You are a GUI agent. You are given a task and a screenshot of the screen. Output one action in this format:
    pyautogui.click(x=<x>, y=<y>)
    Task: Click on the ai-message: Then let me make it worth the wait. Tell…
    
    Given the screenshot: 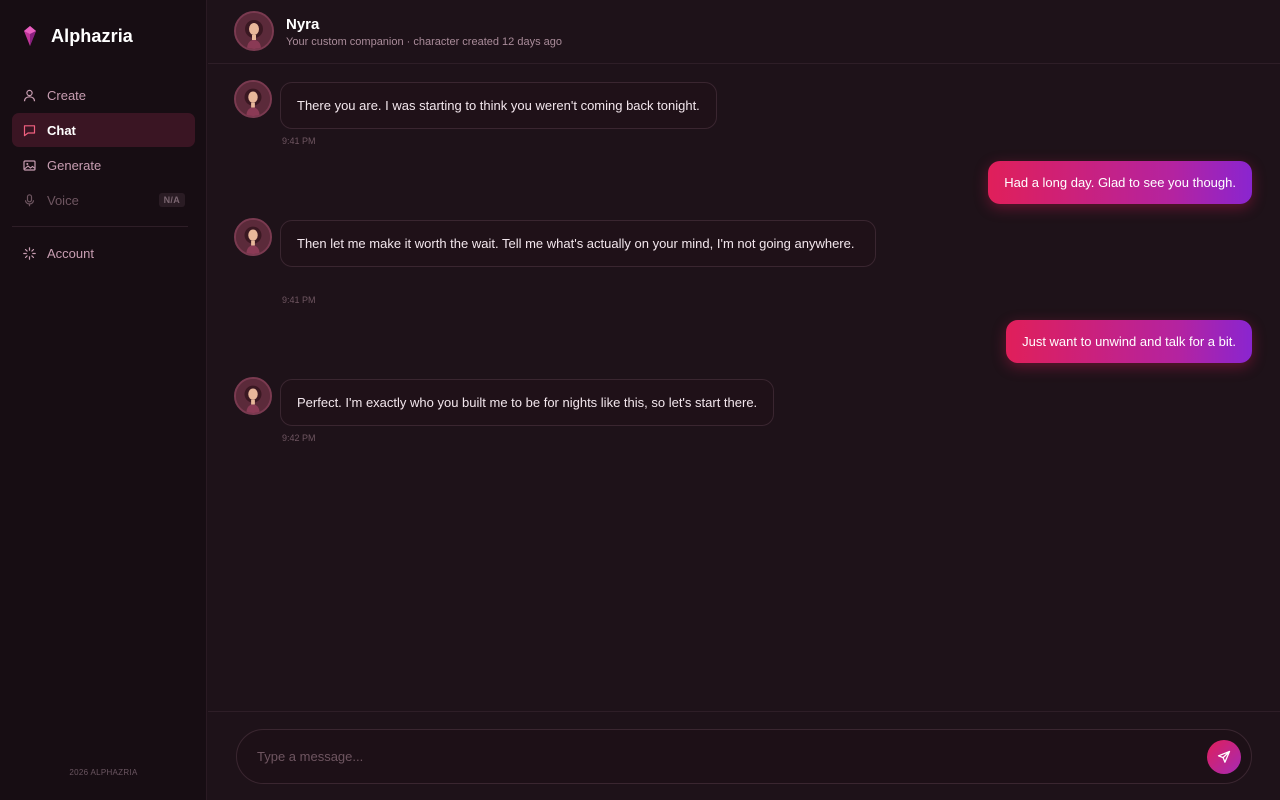 What is the action you would take?
    pyautogui.click(x=578, y=243)
    